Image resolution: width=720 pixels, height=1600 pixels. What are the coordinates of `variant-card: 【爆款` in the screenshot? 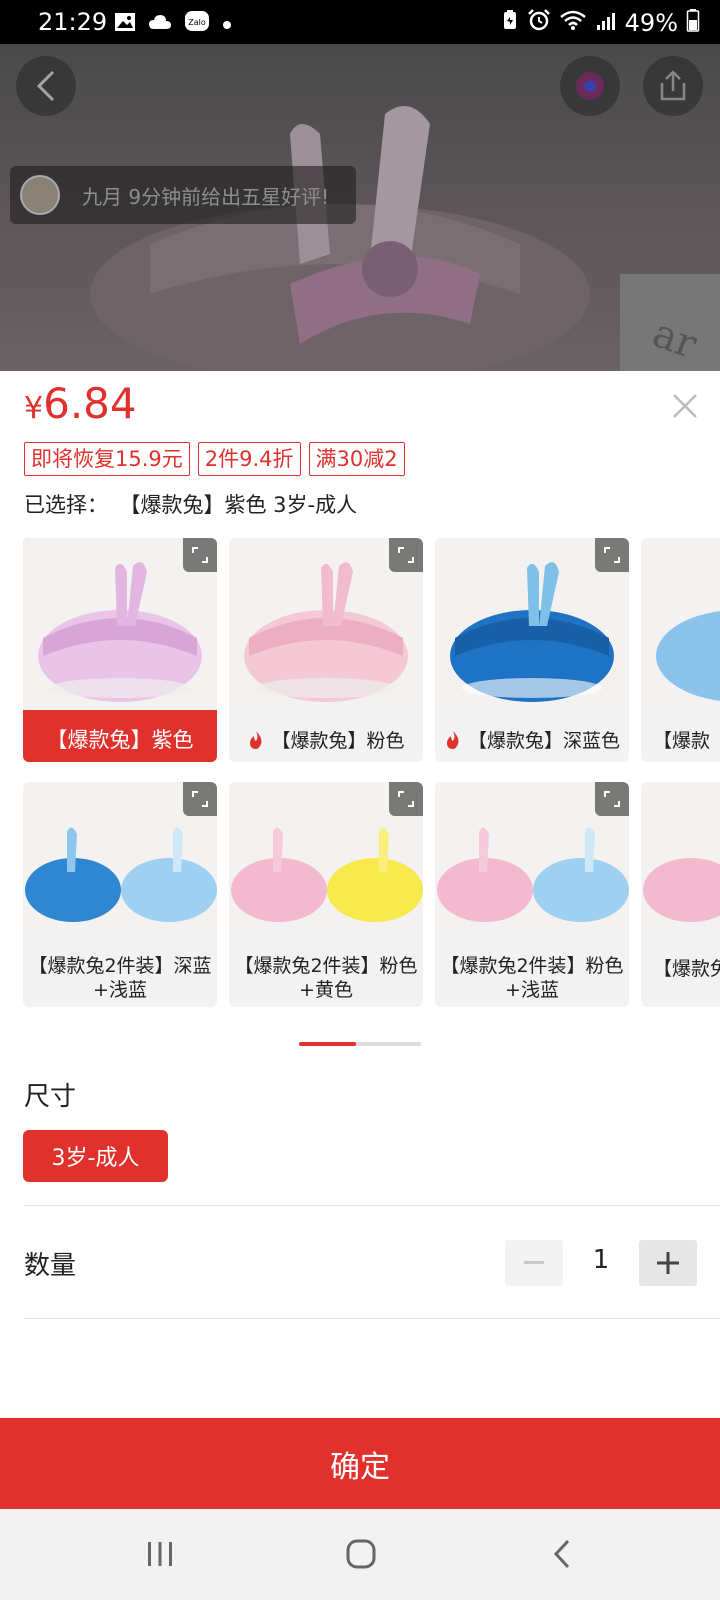 It's located at (680, 650).